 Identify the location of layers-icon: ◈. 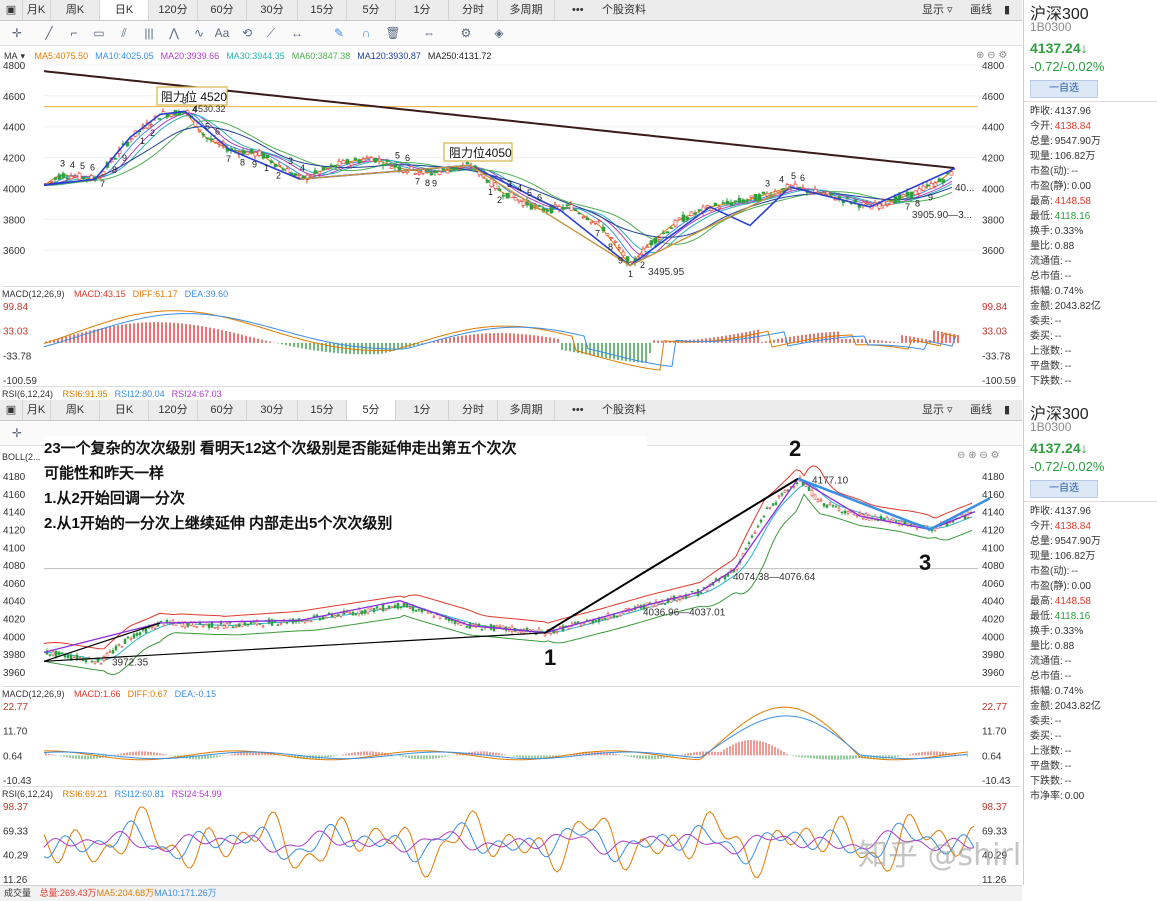
(499, 33).